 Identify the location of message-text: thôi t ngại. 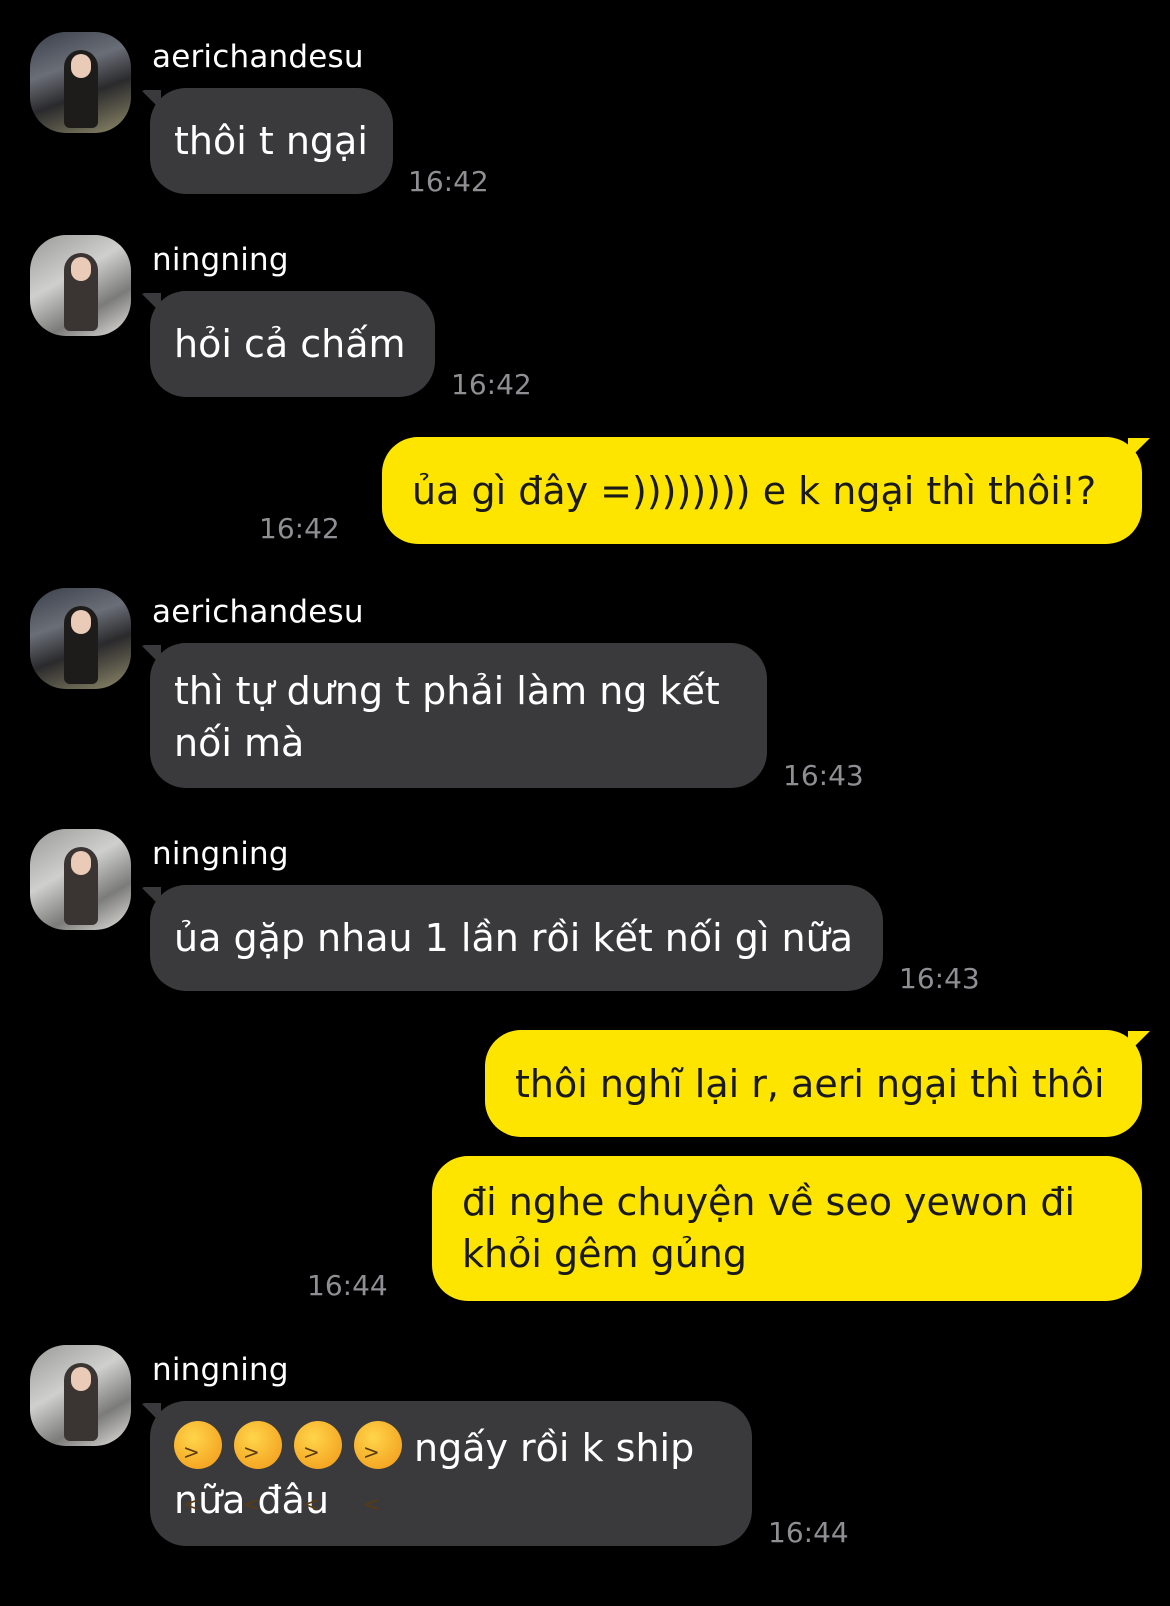
(271, 141).